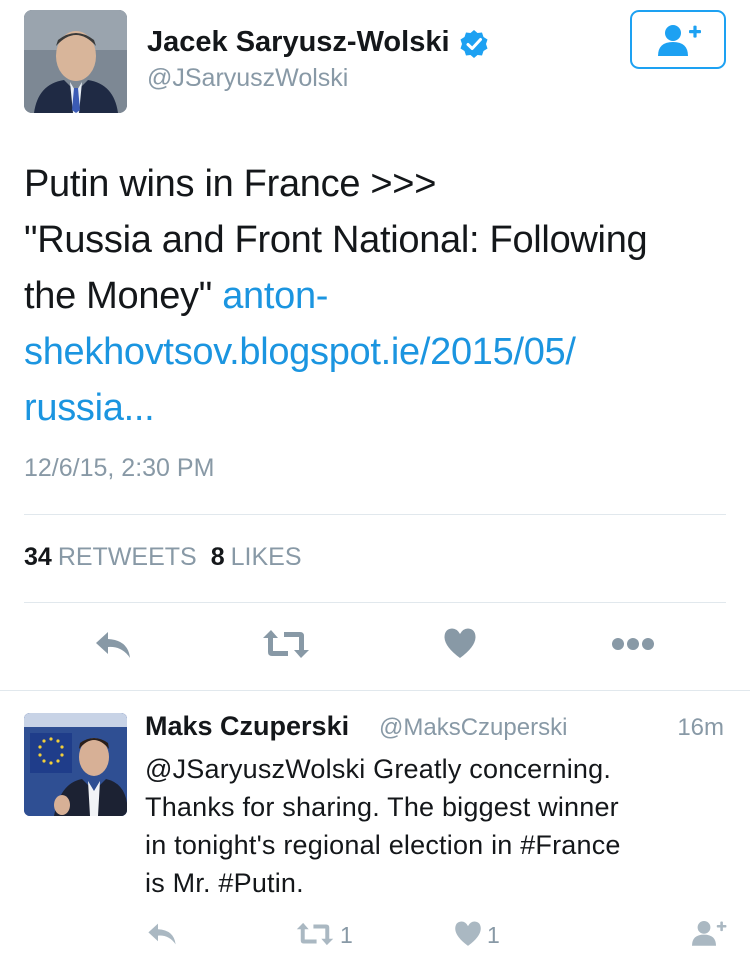 This screenshot has height=963, width=750. What do you see at coordinates (336, 240) in the screenshot?
I see `tweet-text-line: "Russia and Front National: Following` at bounding box center [336, 240].